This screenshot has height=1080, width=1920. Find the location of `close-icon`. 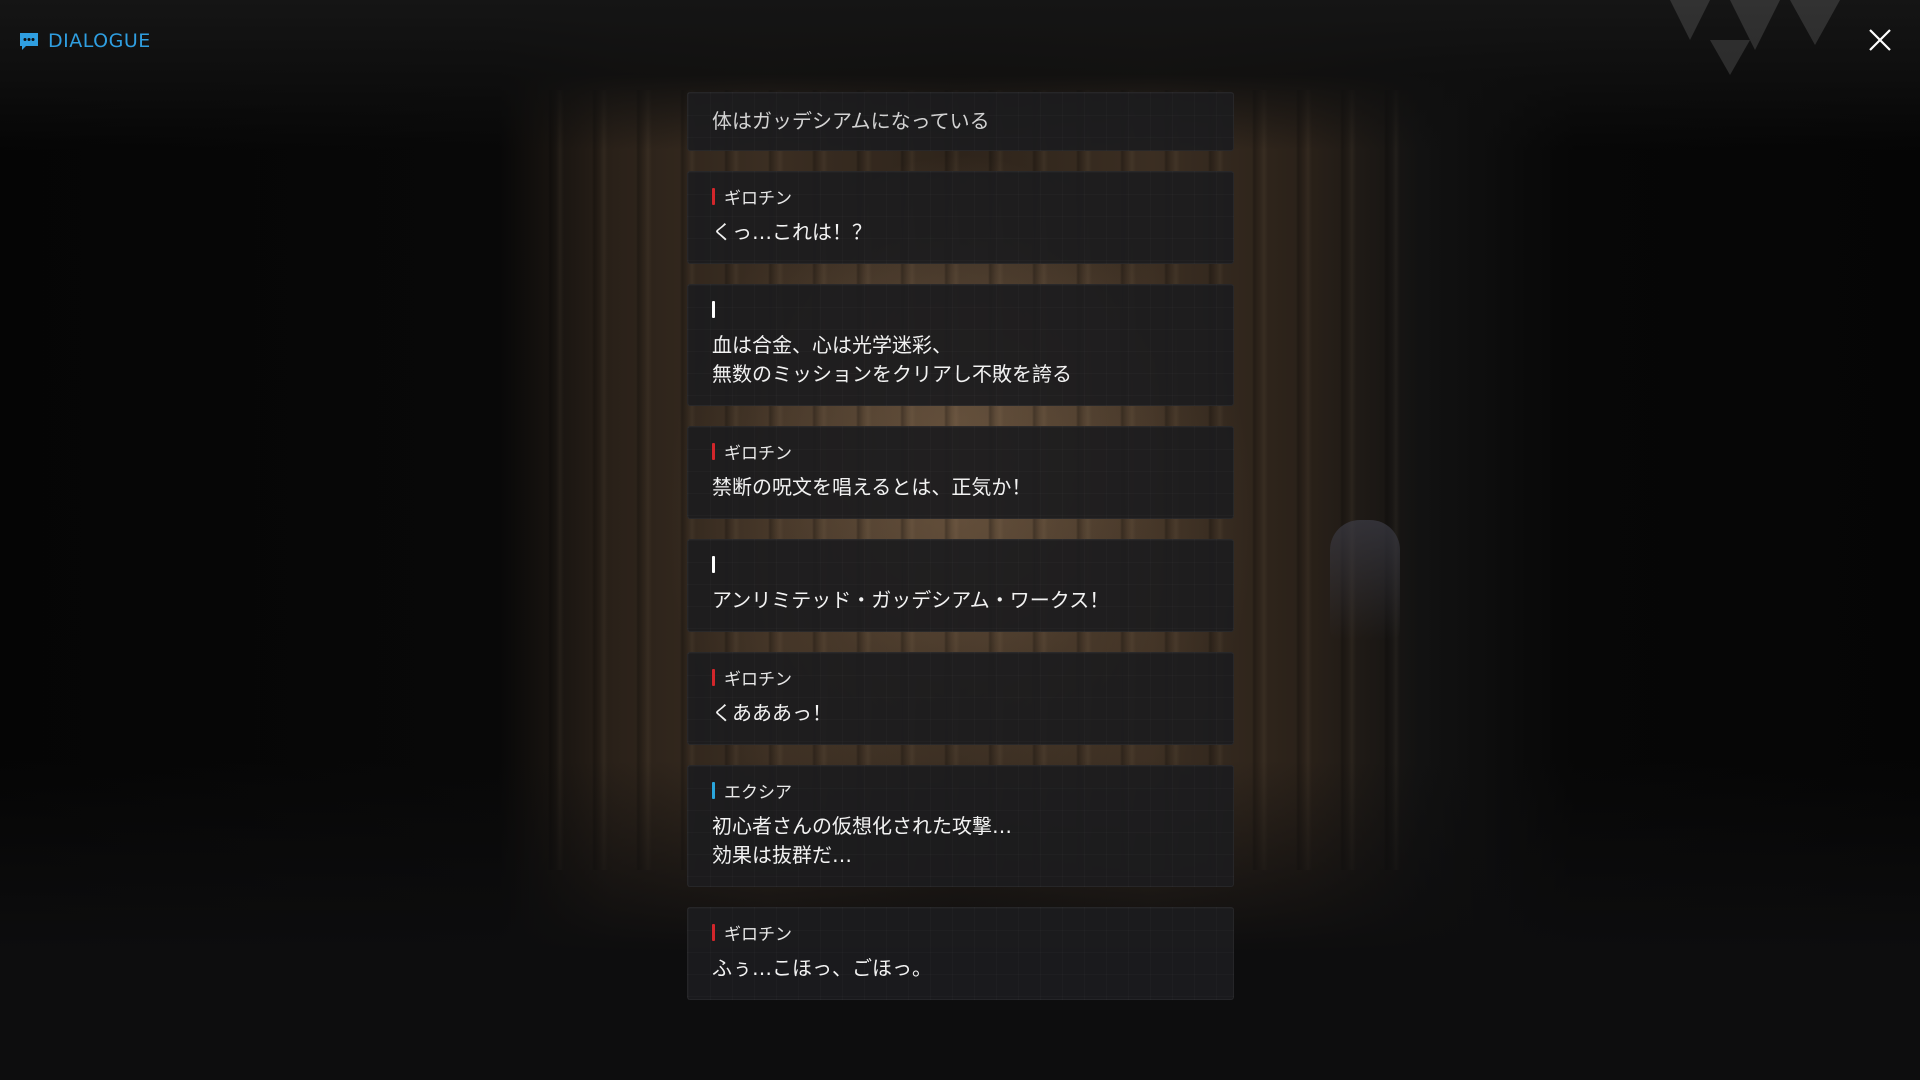

close-icon is located at coordinates (1880, 40).